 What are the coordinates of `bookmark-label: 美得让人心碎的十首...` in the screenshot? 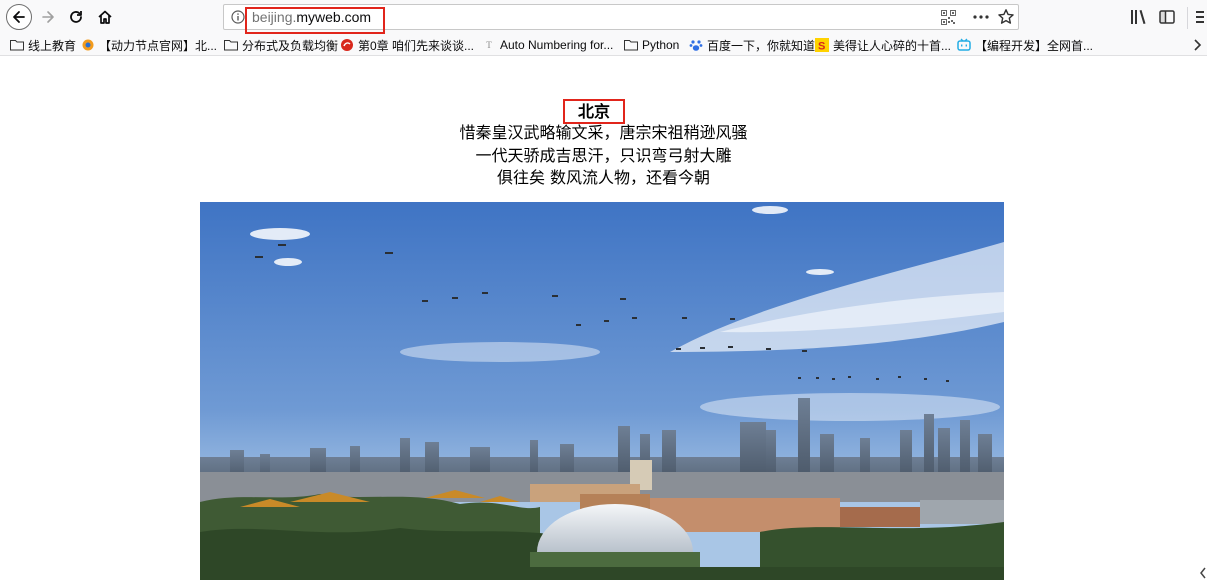 It's located at (892, 45).